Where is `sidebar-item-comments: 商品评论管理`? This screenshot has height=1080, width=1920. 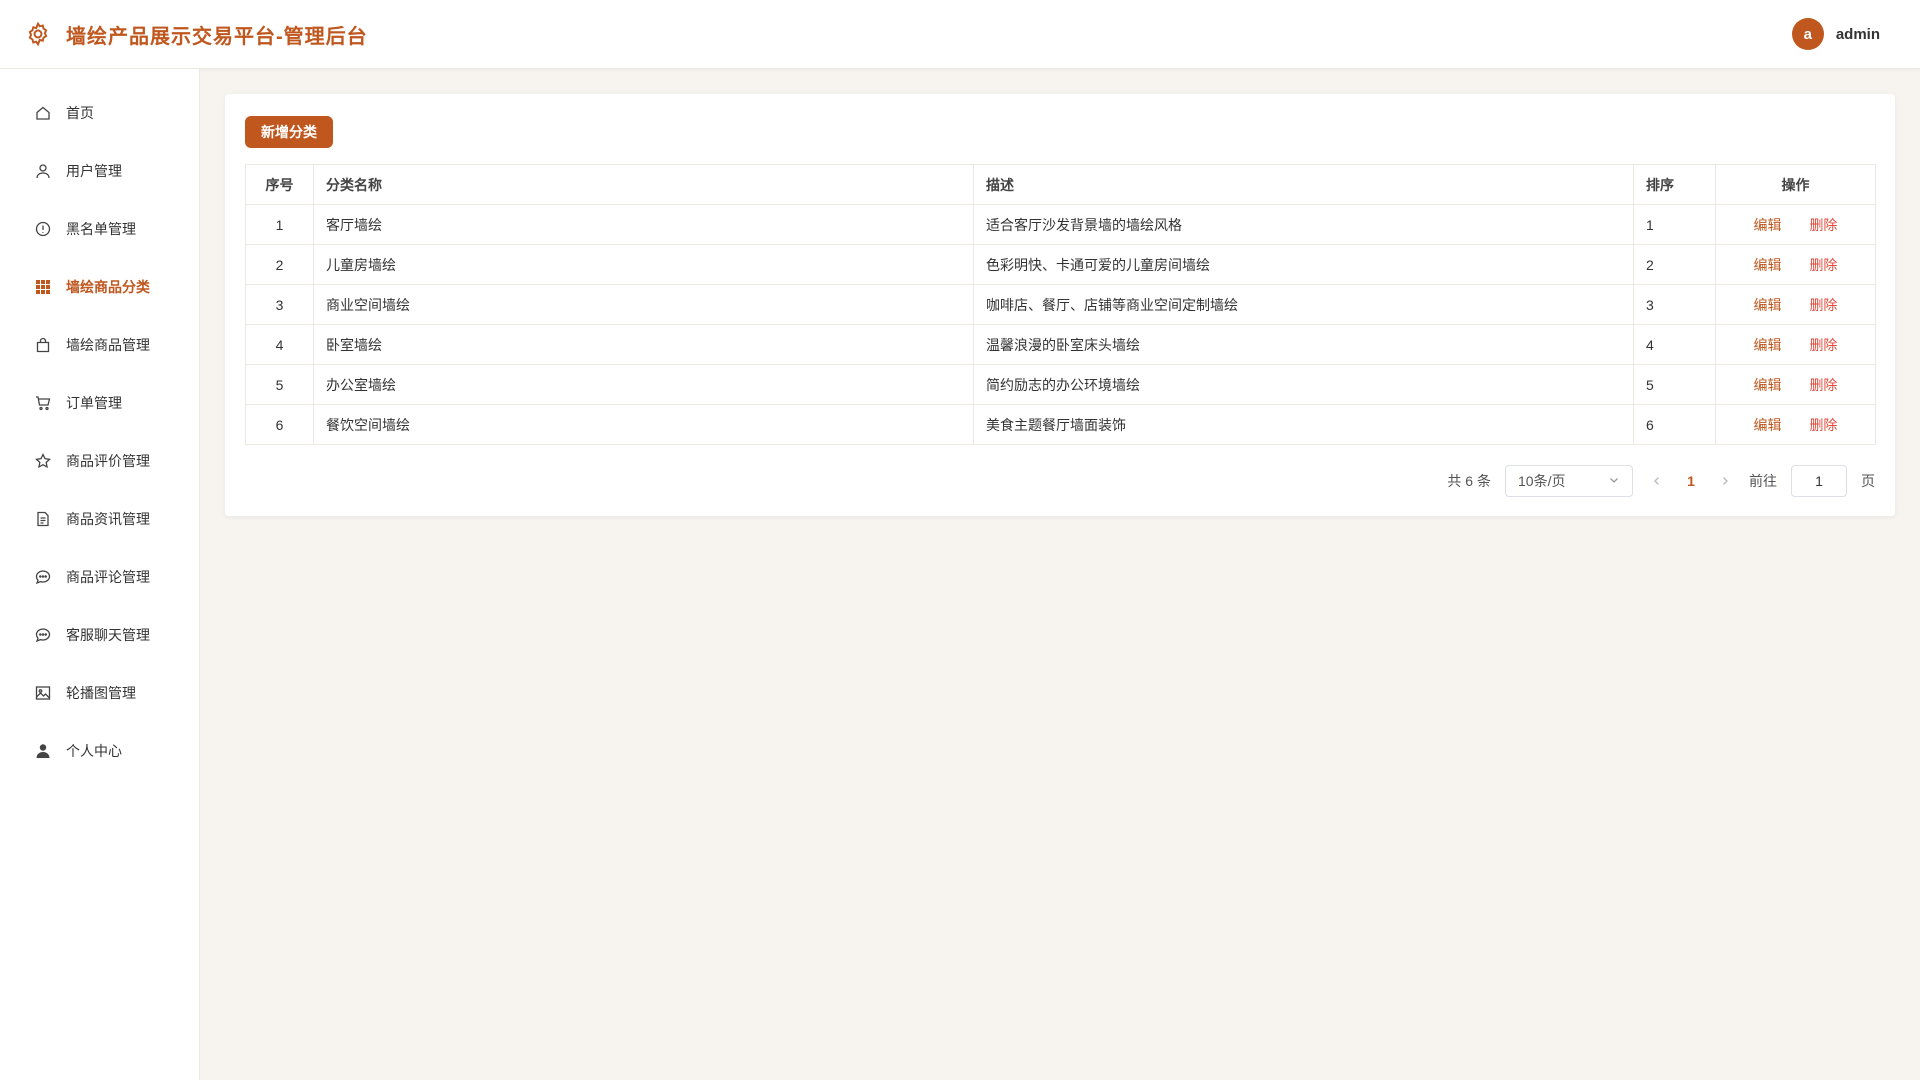 sidebar-item-comments: 商品评论管理 is located at coordinates (99, 577).